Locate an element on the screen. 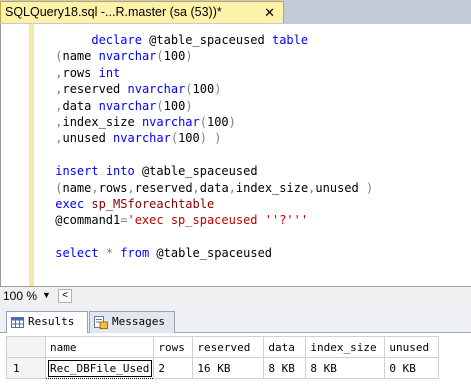 The image size is (471, 386). table-row: 1 Rec_DBFile_Used 2 16 KB 8 KB 8 KB 0 KB is located at coordinates (223, 368).